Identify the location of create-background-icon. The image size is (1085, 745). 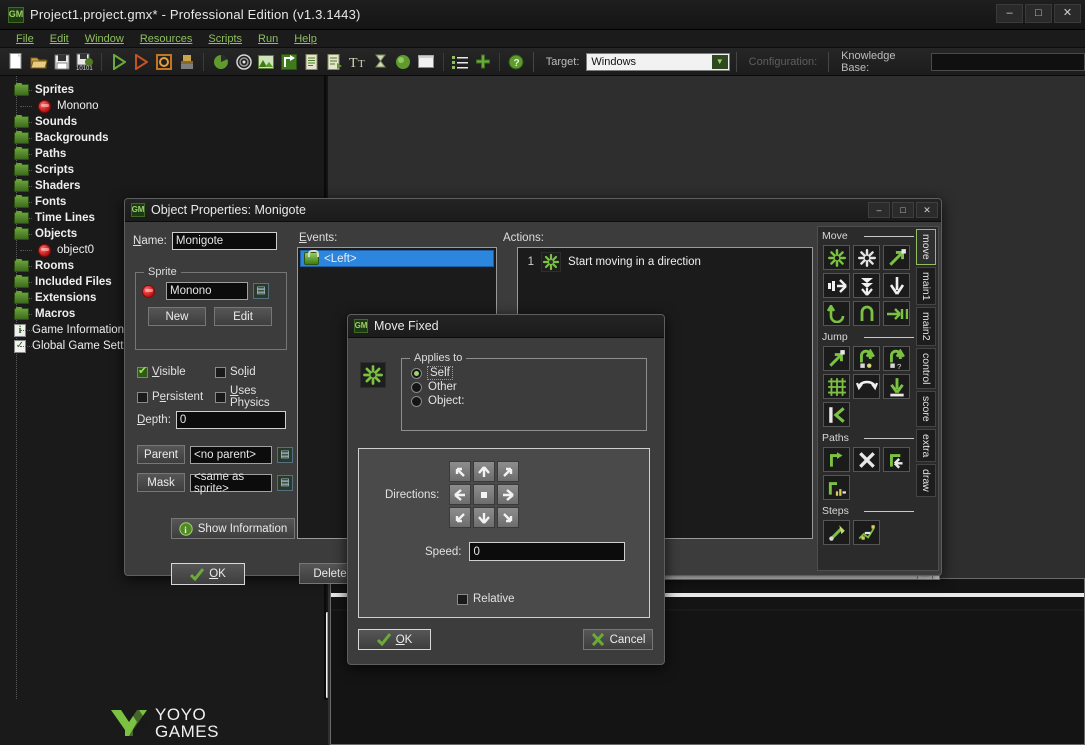
(266, 62).